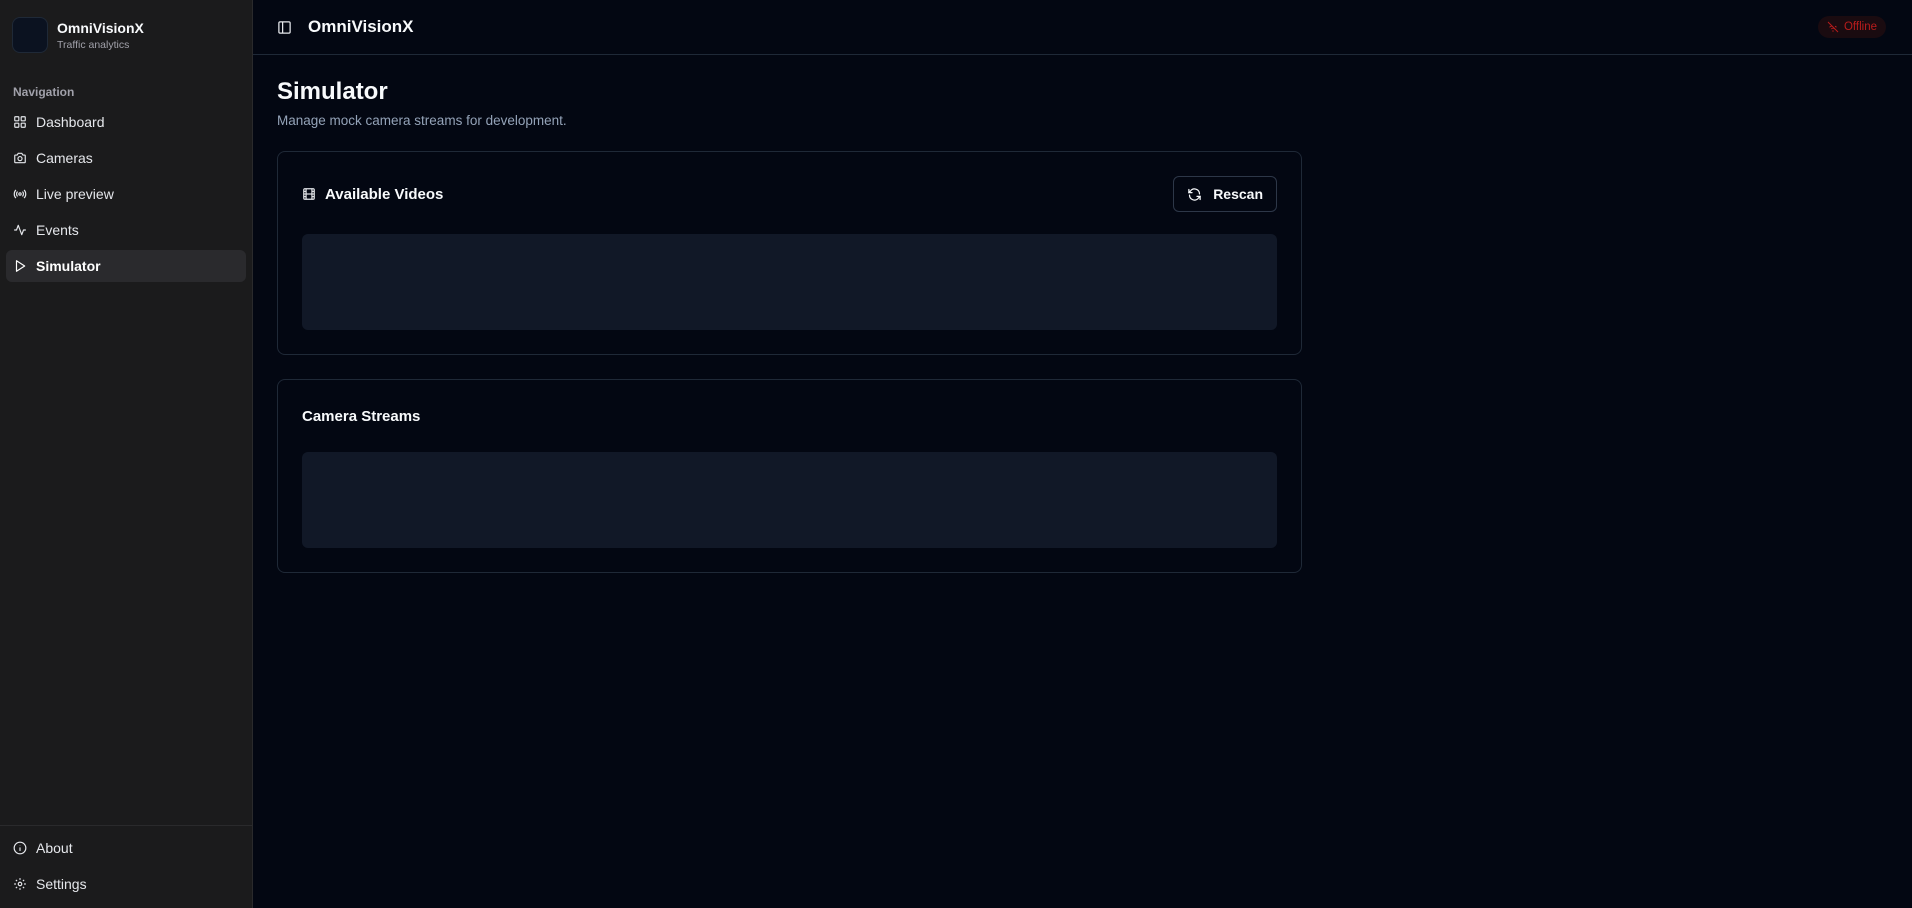 This screenshot has width=1912, height=908. What do you see at coordinates (20, 884) in the screenshot?
I see `gear-icon` at bounding box center [20, 884].